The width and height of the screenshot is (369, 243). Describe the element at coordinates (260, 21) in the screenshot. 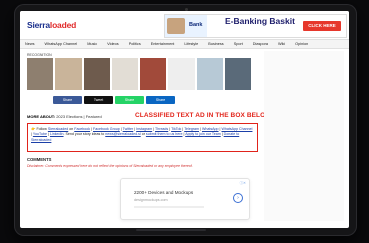

I see `ad-title: E-Banking Baskit` at that location.